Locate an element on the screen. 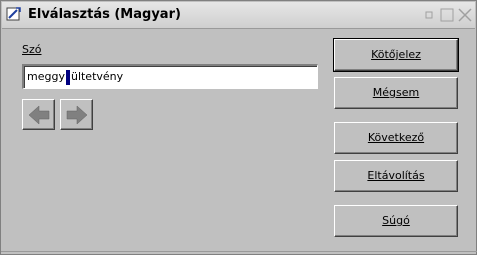 This screenshot has width=477, height=255. hyphenate-button: Kötőjelez is located at coordinates (396, 55).